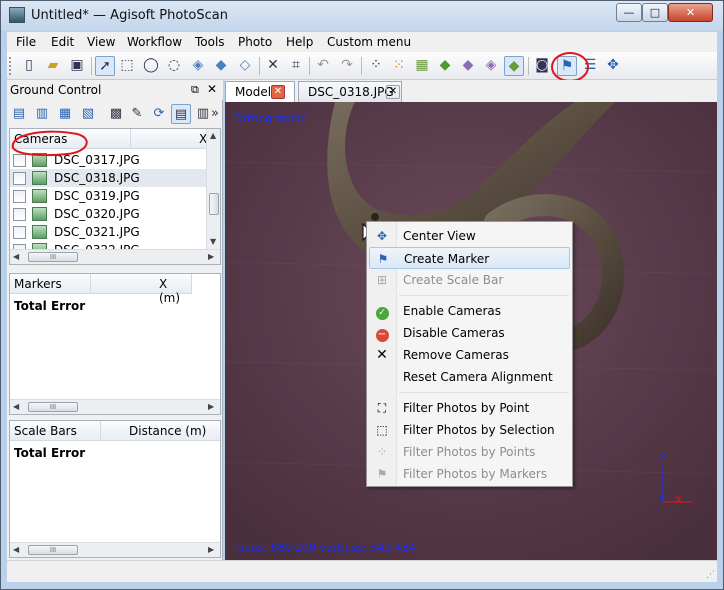 The image size is (724, 590). What do you see at coordinates (115, 344) in the screenshot?
I see `markers-list: Markers X (m) Total Error ◀ III ▶` at bounding box center [115, 344].